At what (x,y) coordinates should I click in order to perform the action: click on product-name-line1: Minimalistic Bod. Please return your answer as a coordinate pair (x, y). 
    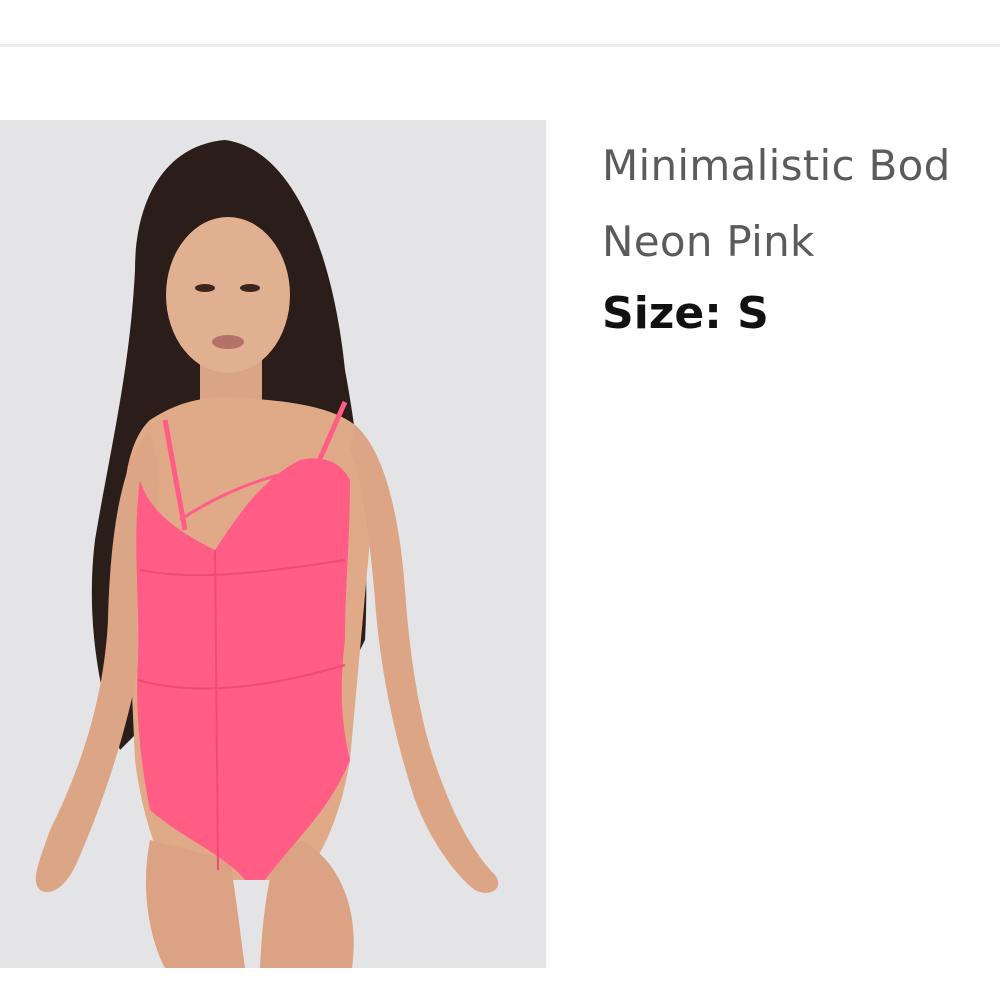
    Looking at the image, I should click on (801, 166).